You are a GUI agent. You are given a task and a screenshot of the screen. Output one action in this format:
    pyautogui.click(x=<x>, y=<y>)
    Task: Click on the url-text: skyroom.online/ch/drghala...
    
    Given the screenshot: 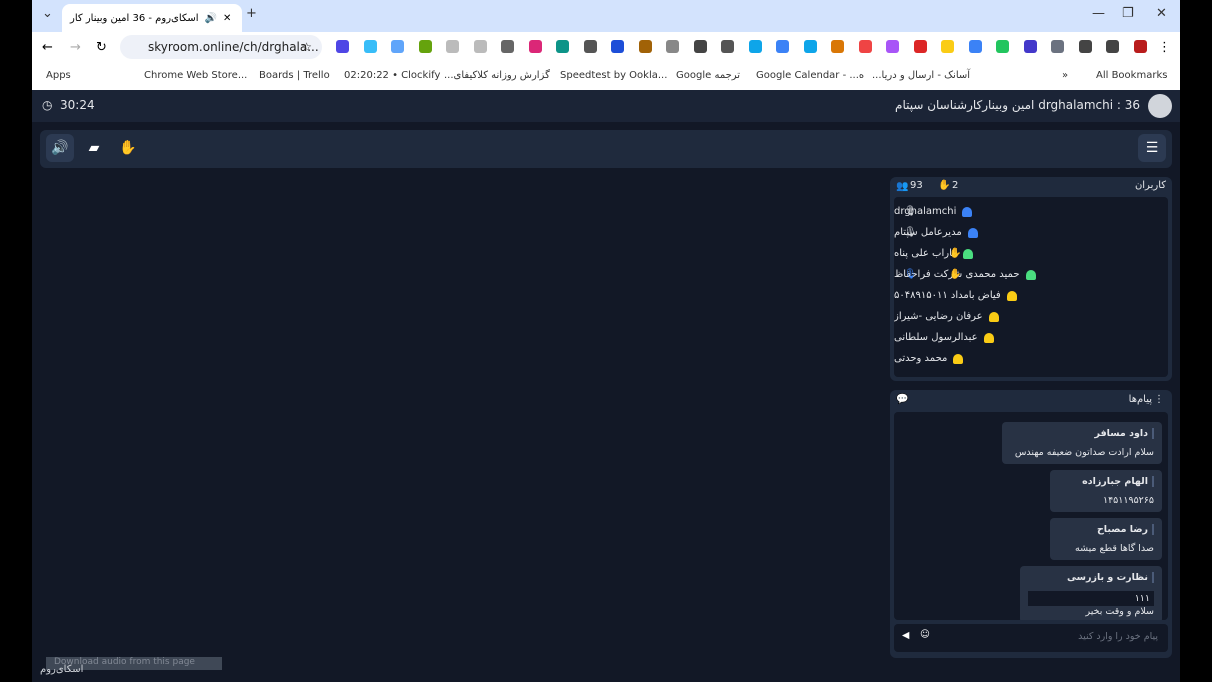 What is the action you would take?
    pyautogui.click(x=233, y=47)
    